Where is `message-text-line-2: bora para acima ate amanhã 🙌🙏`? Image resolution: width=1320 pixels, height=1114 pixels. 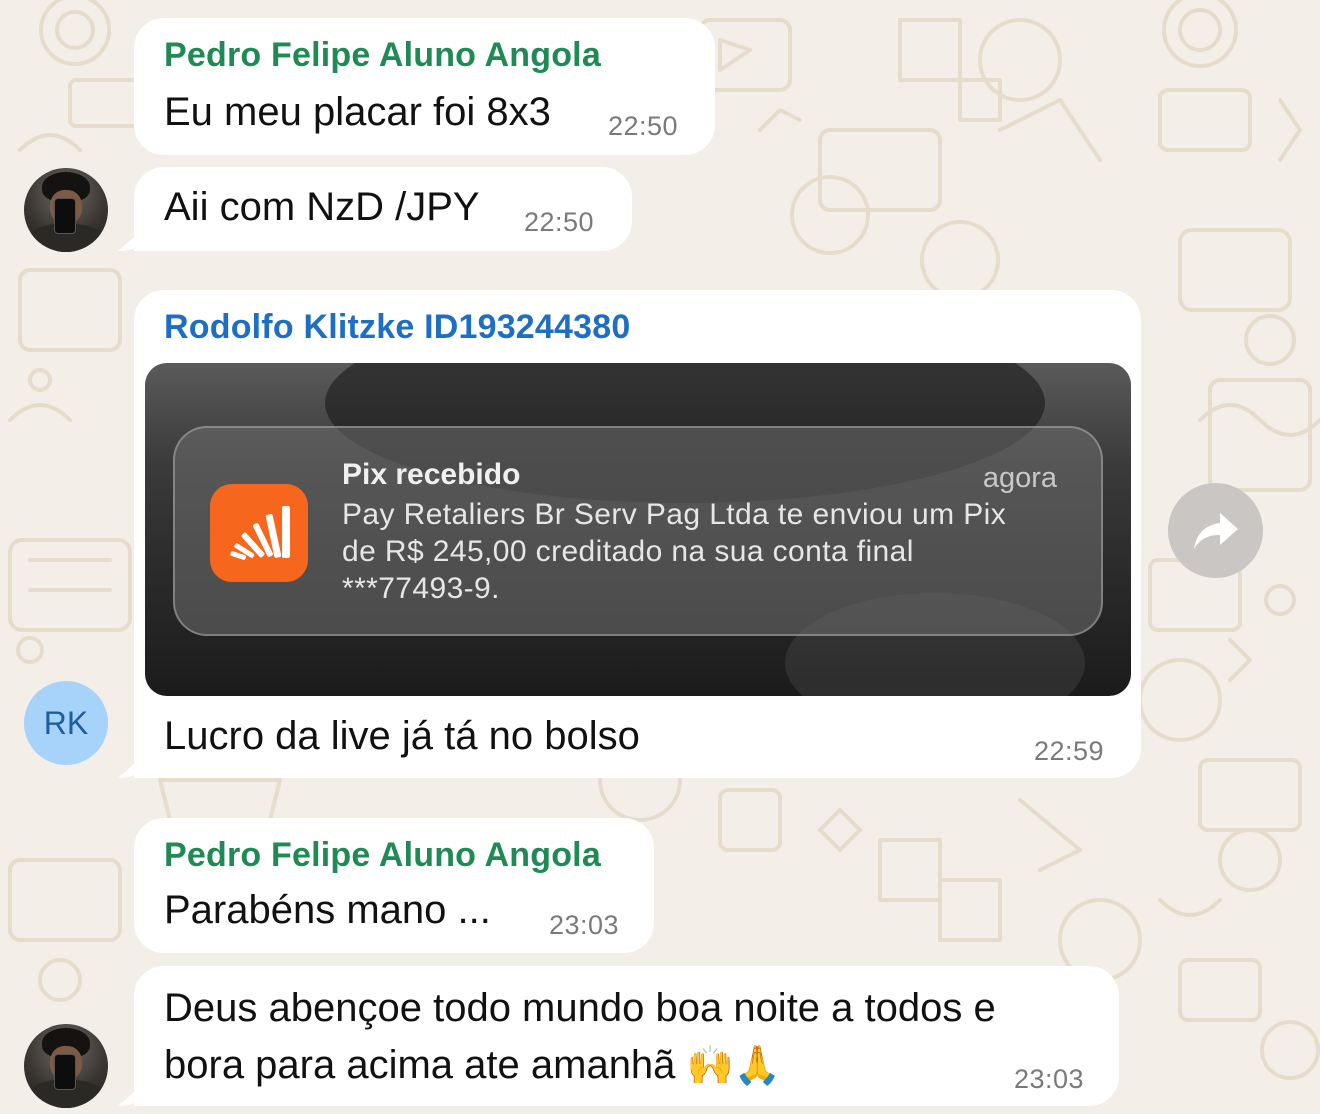
message-text-line-2: bora para acima ate amanhã 🙌🙏 is located at coordinates (472, 1065).